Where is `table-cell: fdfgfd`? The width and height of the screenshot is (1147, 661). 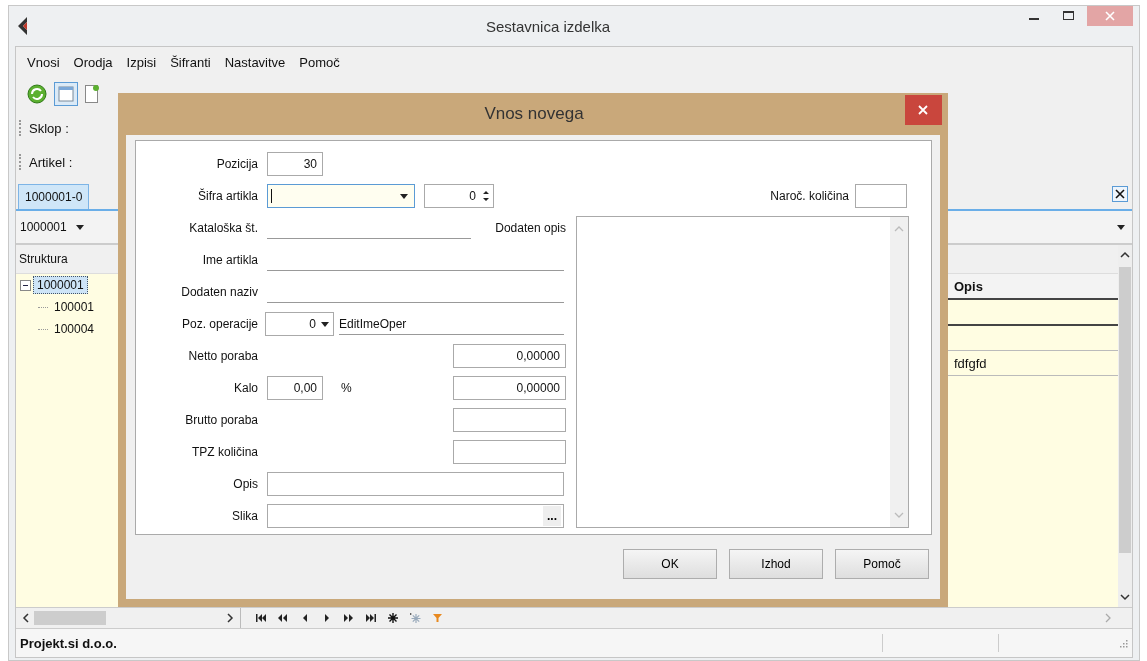
table-cell: fdfgfd is located at coordinates (970, 363).